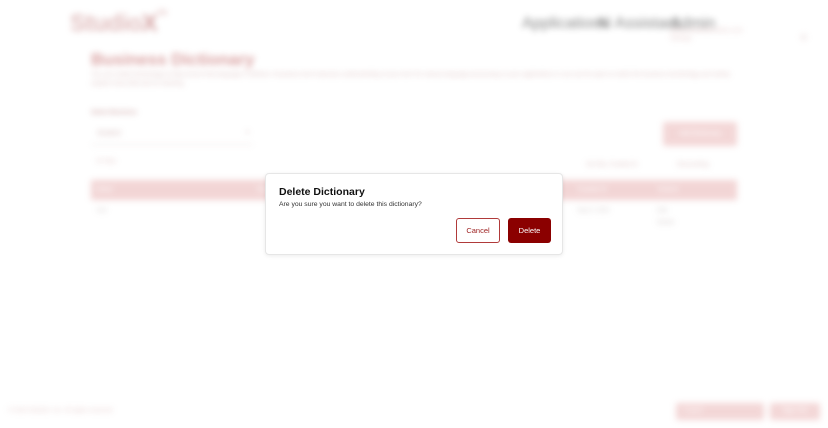  What do you see at coordinates (102, 211) in the screenshot?
I see `table-row-name: test` at bounding box center [102, 211].